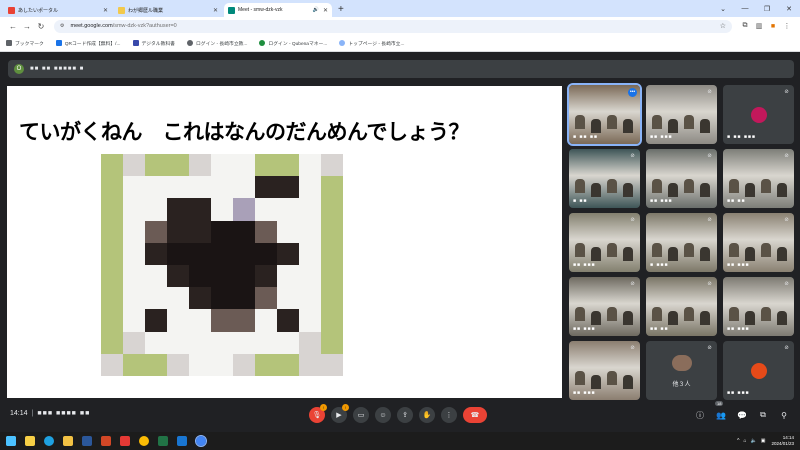 Image resolution: width=800 pixels, height=450 pixels. Describe the element at coordinates (721, 412) in the screenshot. I see `people-button: 👥 18` at that location.